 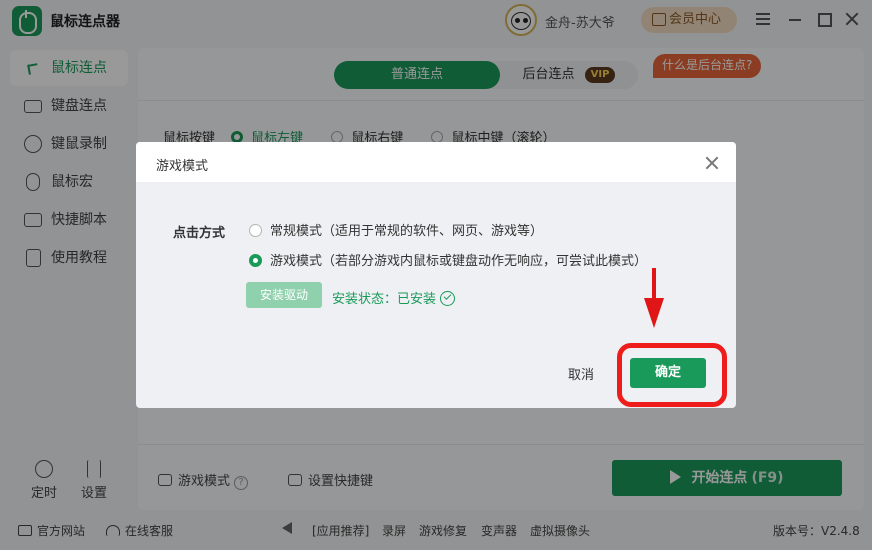 I want to click on radio-icon, so click(x=255, y=230).